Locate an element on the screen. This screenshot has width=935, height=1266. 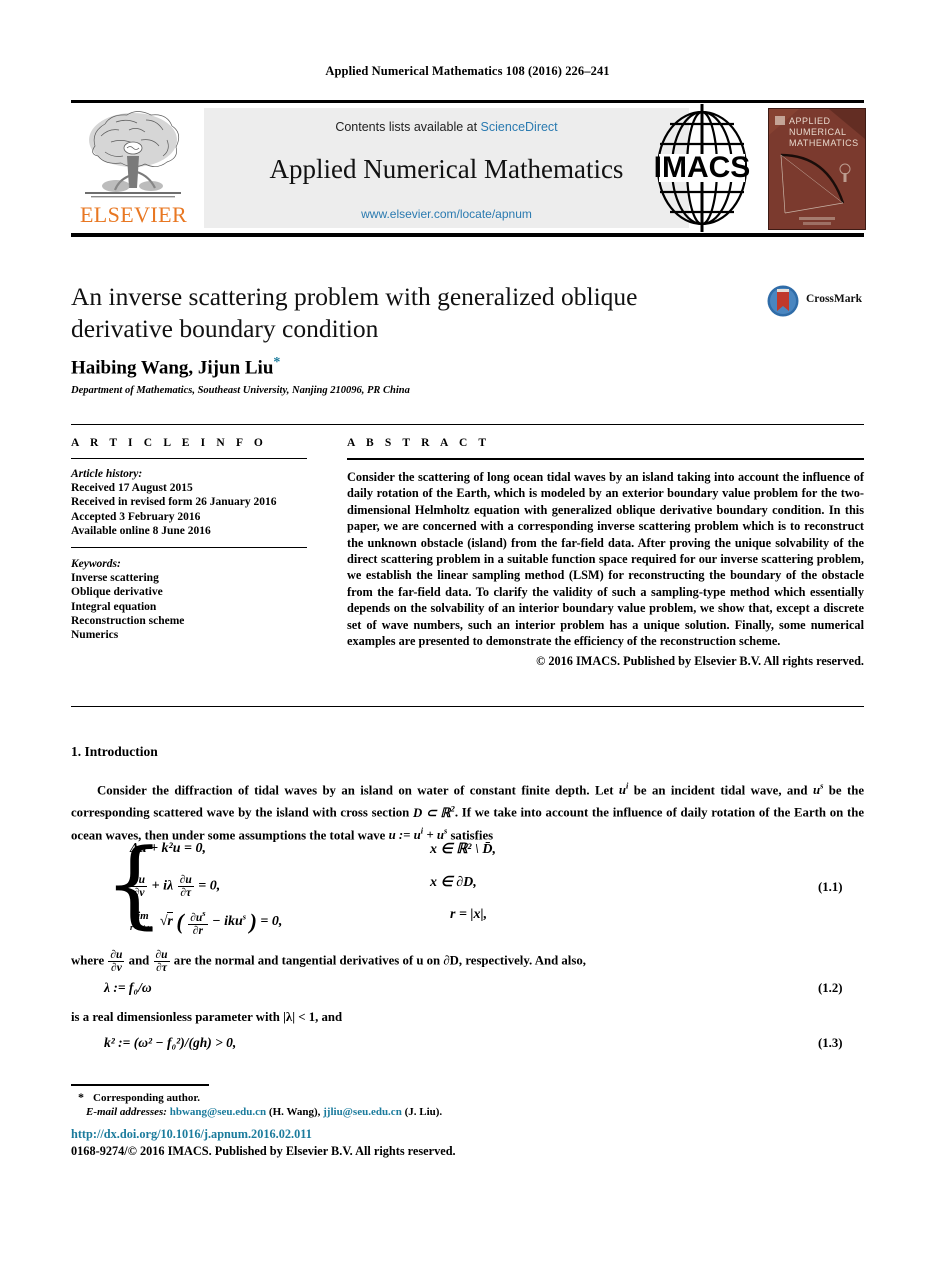
masthead-bottom-rule is located at coordinates (467, 235).